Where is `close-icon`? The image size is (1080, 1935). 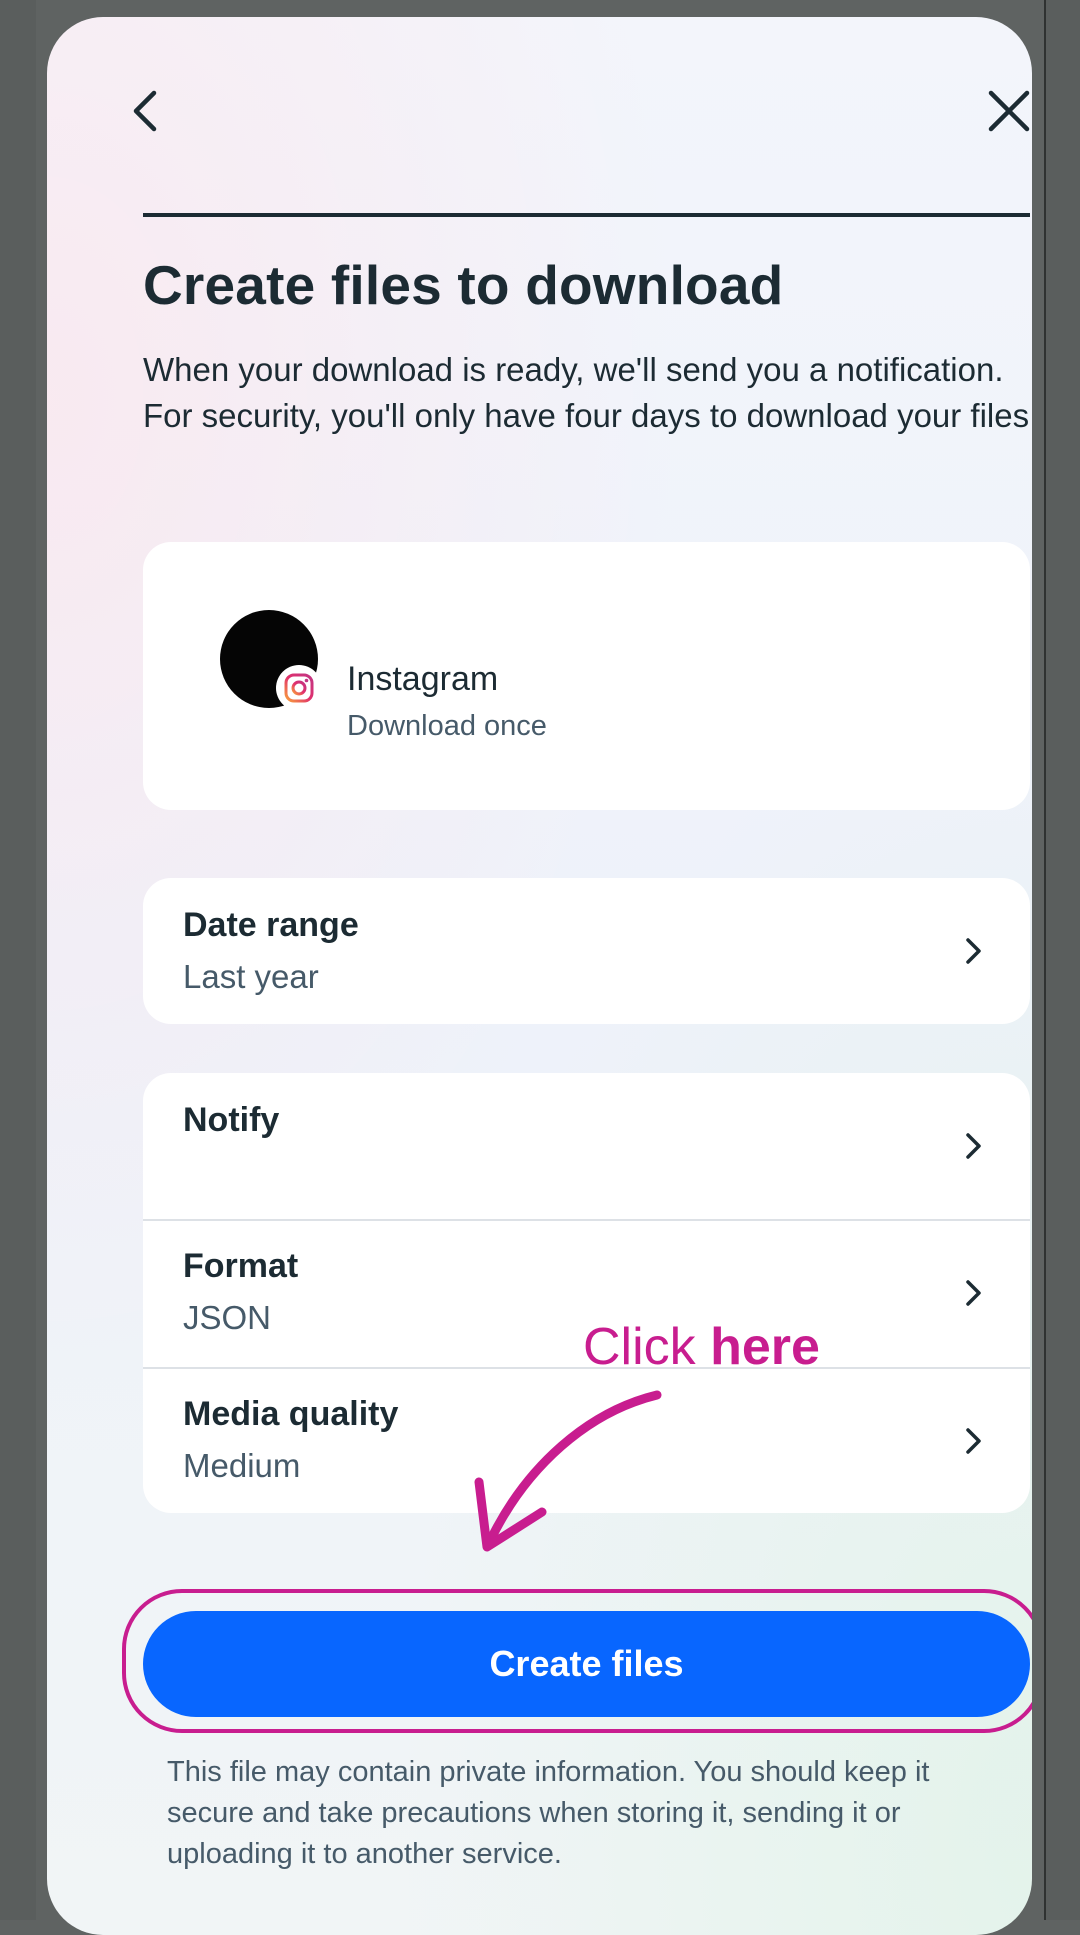
close-icon is located at coordinates (1009, 111).